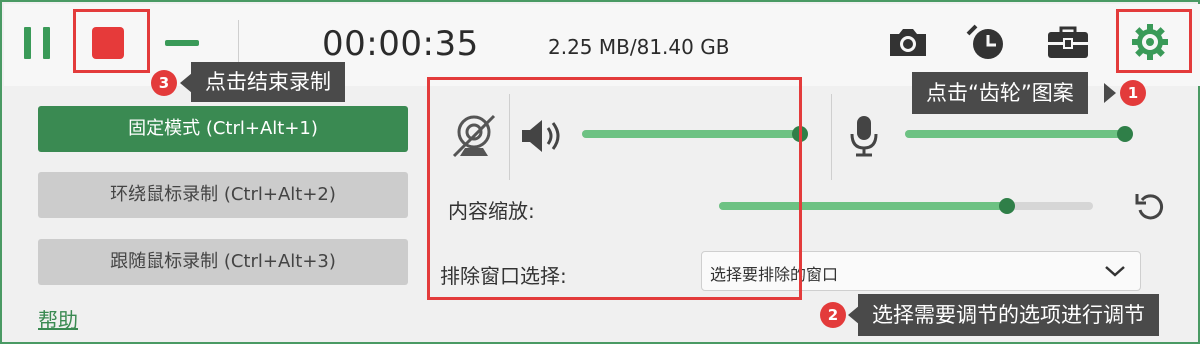 This screenshot has height=344, width=1200. What do you see at coordinates (1150, 206) in the screenshot?
I see `reset-icon` at bounding box center [1150, 206].